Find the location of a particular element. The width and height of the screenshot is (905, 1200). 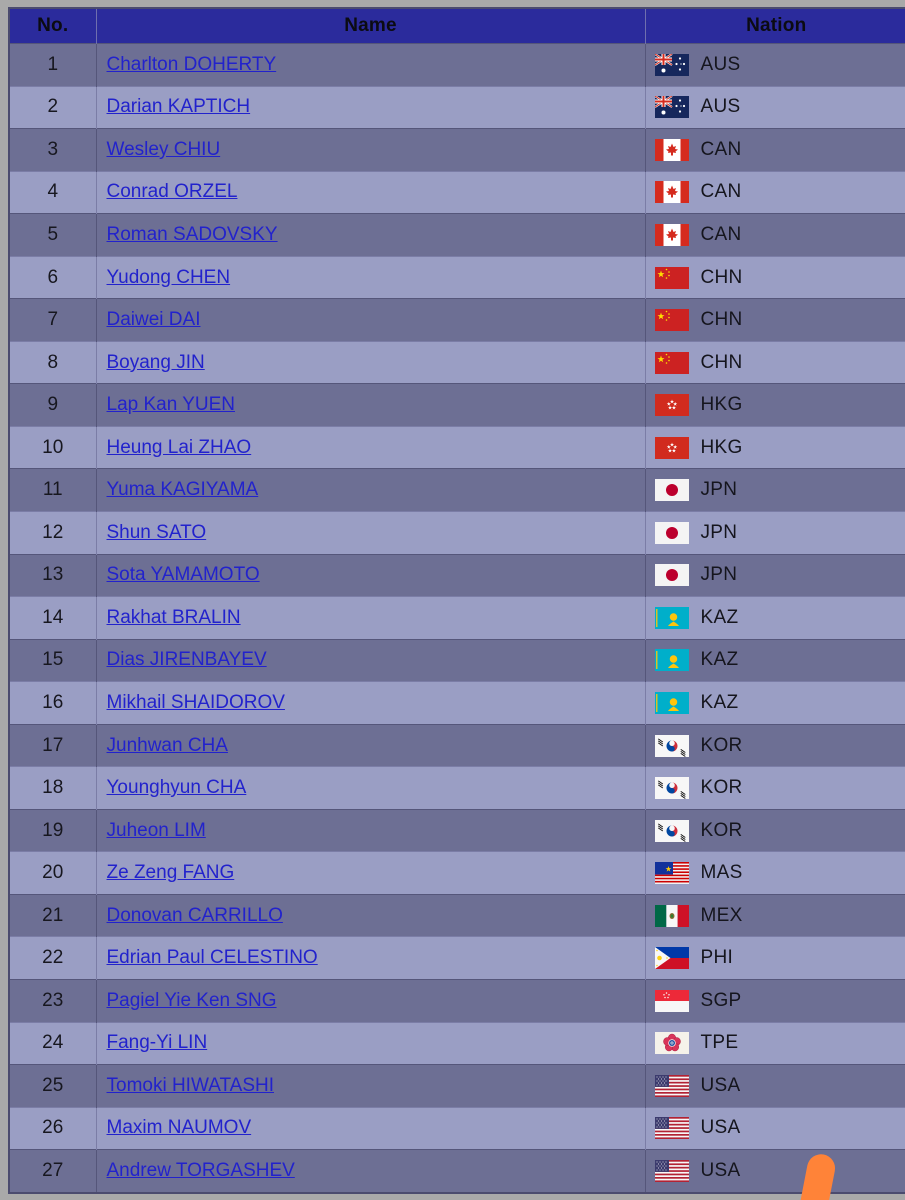

table-row: 11 Yuma KAGIYAMA JPN is located at coordinates (457, 490).